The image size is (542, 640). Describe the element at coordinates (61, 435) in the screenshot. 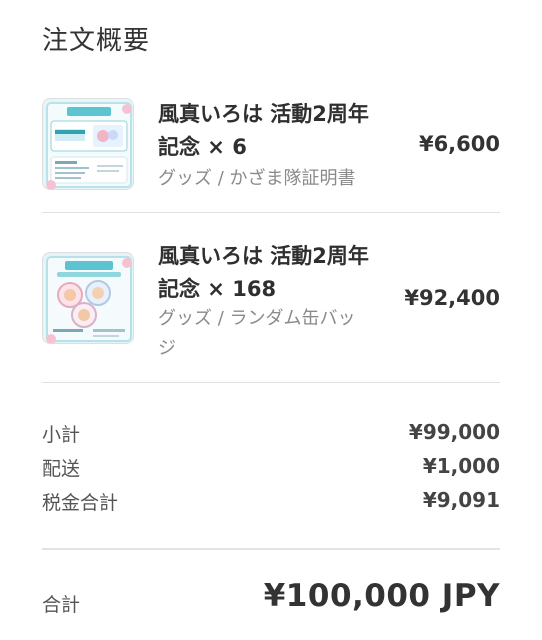

I see `subtotal-label: 小計` at that location.